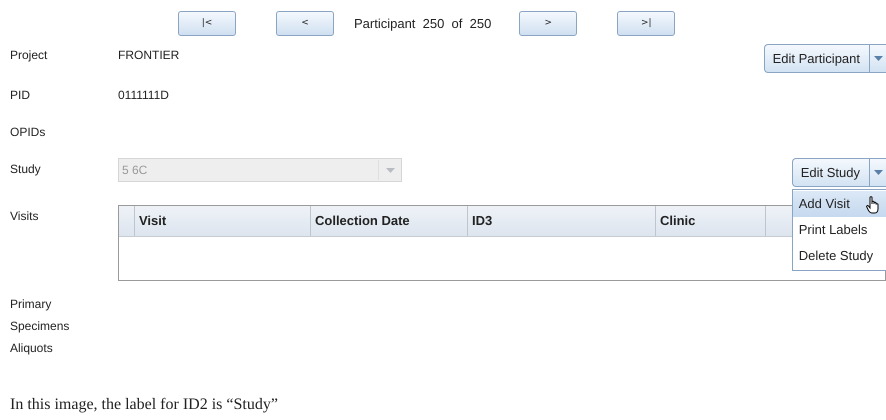 Image resolution: width=886 pixels, height=420 pixels. What do you see at coordinates (646, 23) in the screenshot?
I see `nav-button: >|` at bounding box center [646, 23].